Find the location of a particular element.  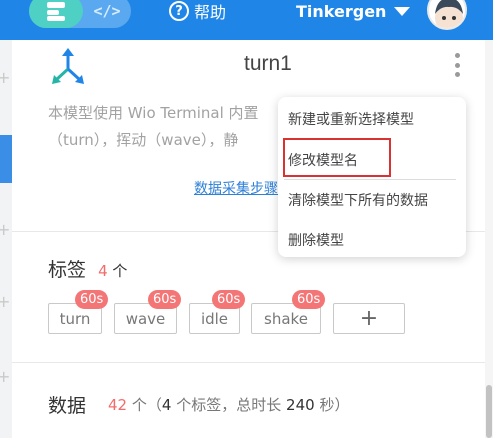

view-toggle: </> is located at coordinates (80, 14).